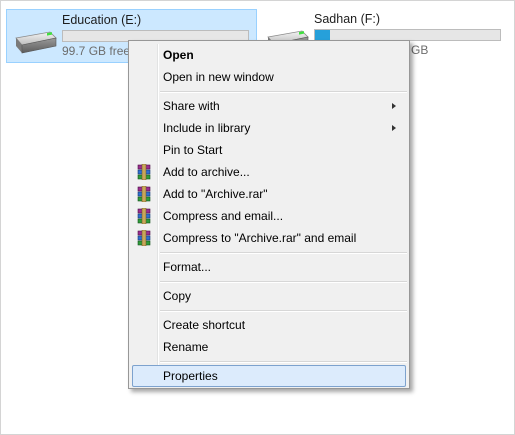  What do you see at coordinates (190, 376) in the screenshot?
I see `menu-item-label: Properties` at bounding box center [190, 376].